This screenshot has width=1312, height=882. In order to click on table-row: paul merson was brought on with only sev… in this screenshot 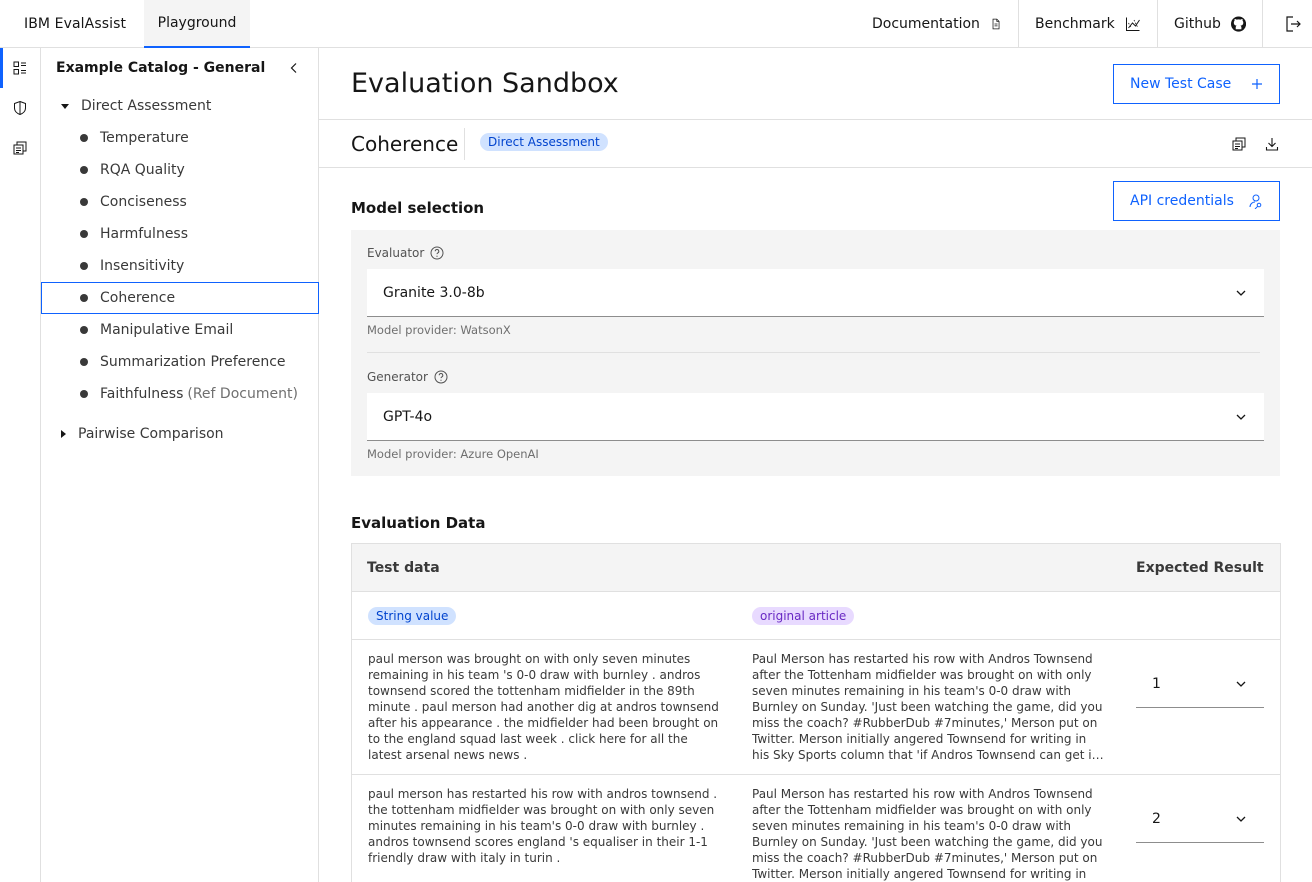, I will do `click(816, 707)`.